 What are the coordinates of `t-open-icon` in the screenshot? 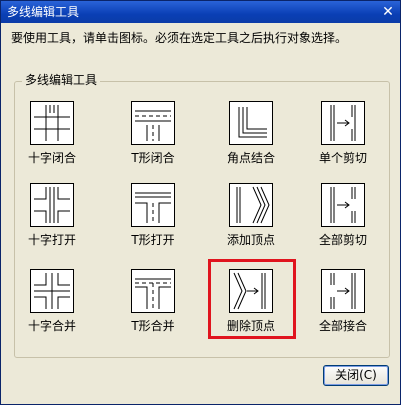 It's located at (153, 205).